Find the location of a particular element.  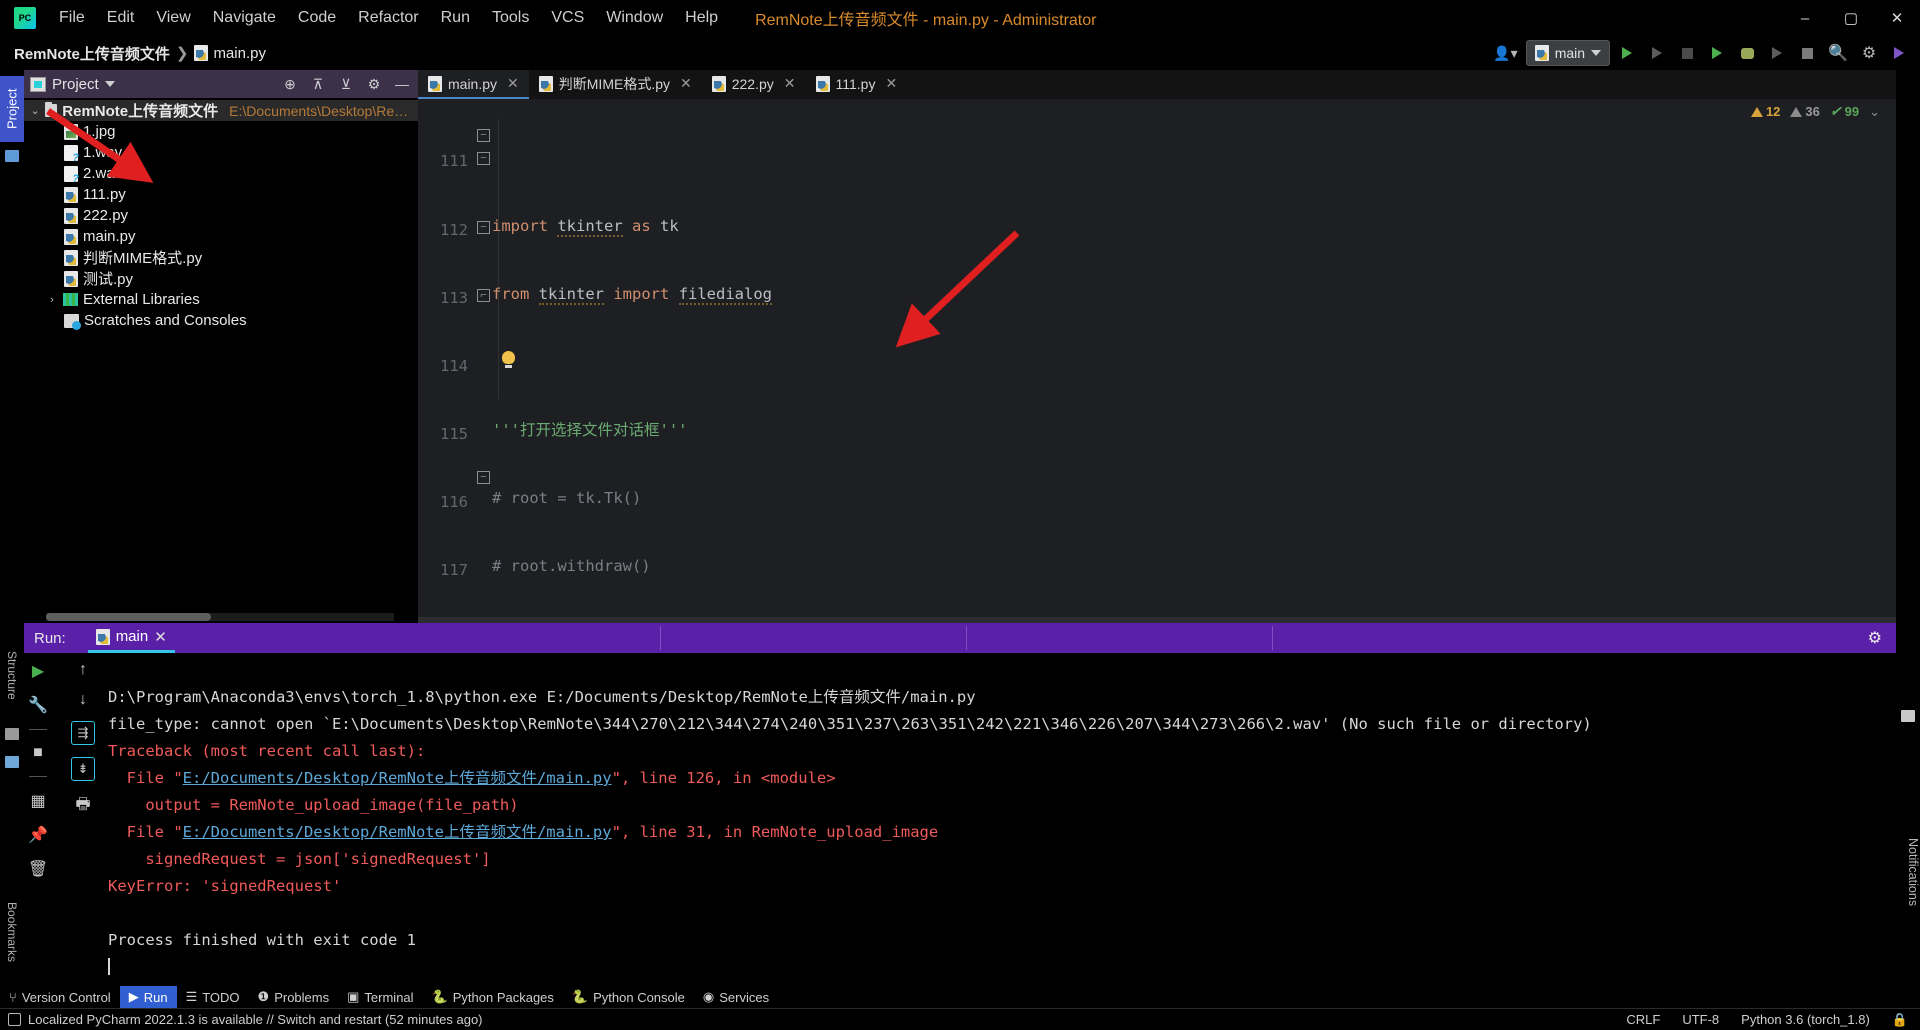

menu-window: Window is located at coordinates (634, 18).